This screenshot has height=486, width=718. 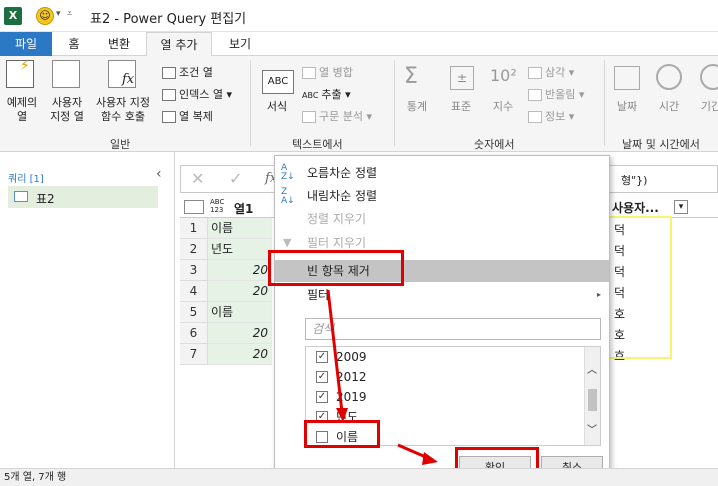 What do you see at coordinates (335, 351) in the screenshot?
I see `arrow-line` at bounding box center [335, 351].